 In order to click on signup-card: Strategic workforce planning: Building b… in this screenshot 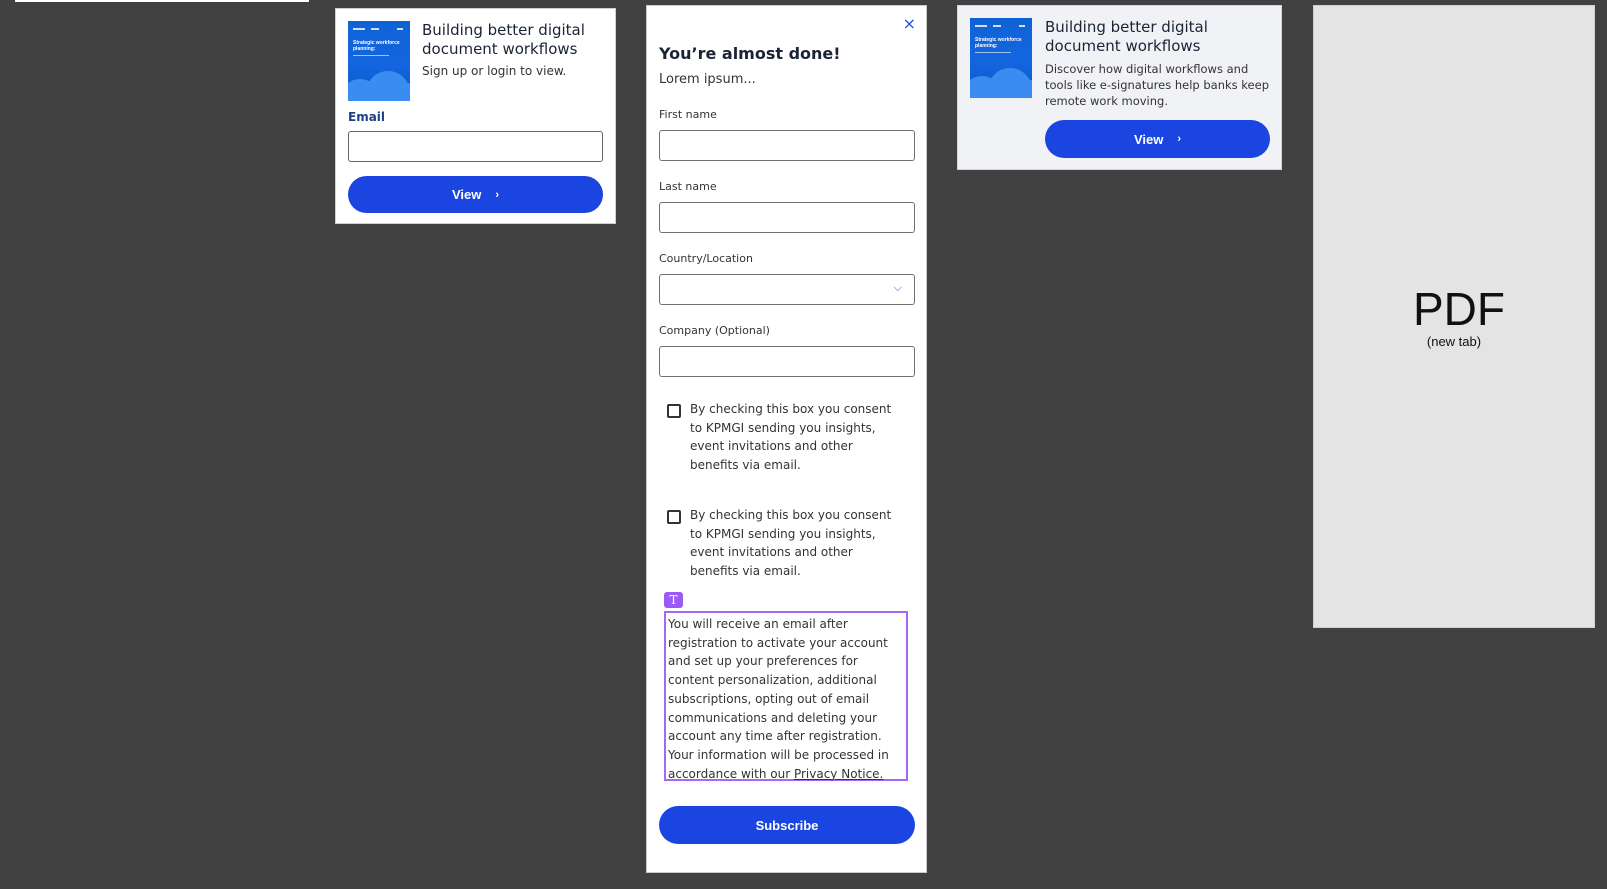, I will do `click(475, 116)`.